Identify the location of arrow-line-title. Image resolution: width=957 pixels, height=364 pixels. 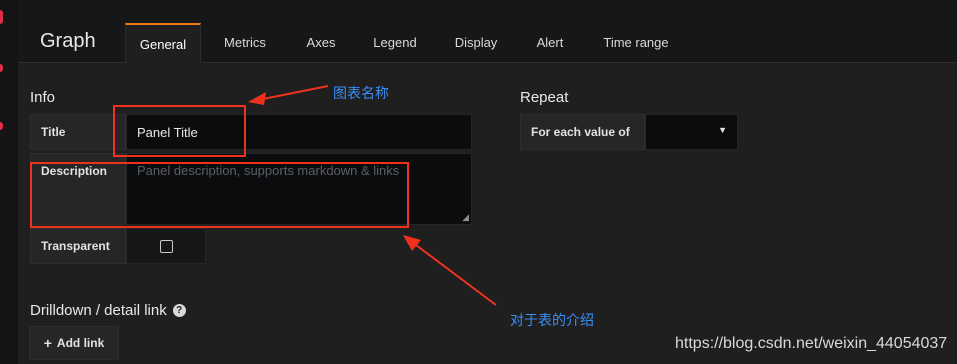
(293, 93).